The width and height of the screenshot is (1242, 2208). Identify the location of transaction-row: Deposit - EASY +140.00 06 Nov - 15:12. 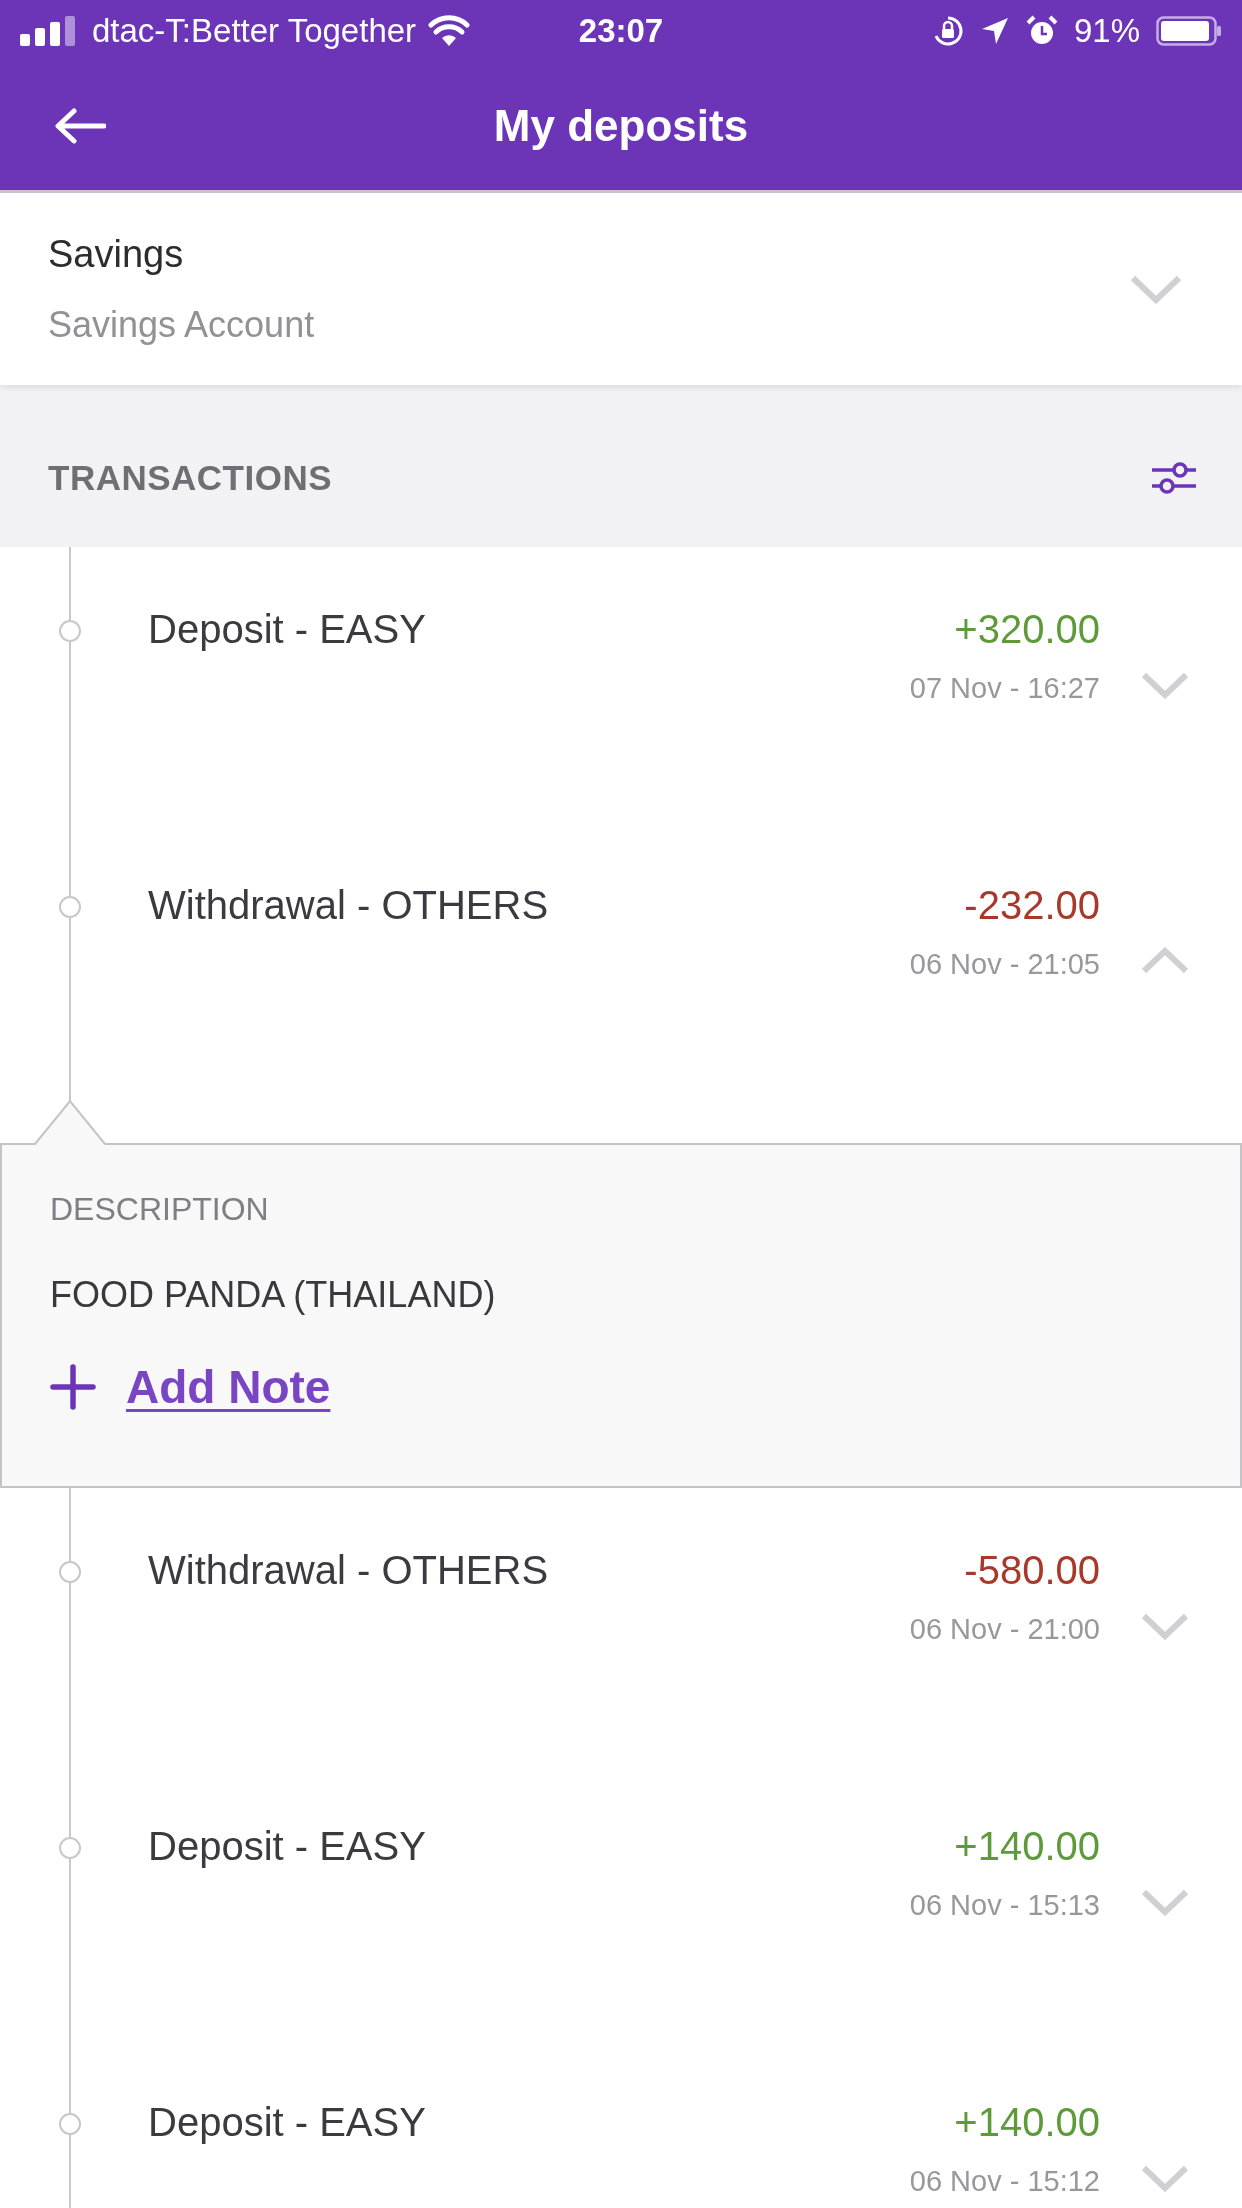
(621, 2124).